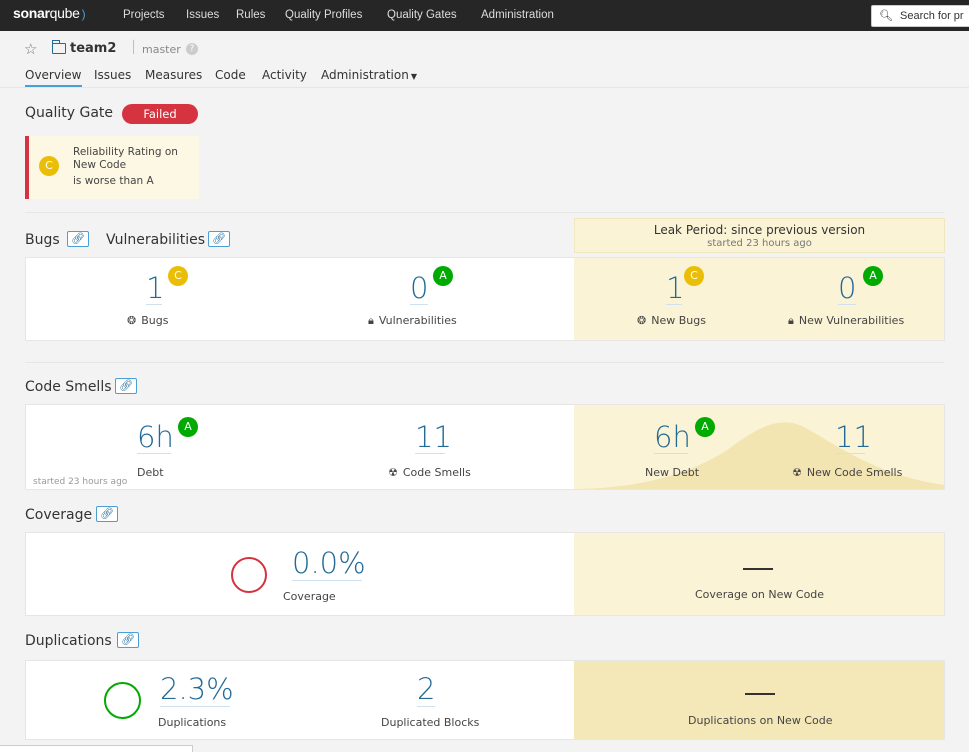 The height and width of the screenshot is (752, 969). What do you see at coordinates (197, 689) in the screenshot?
I see `duplications-value: 2.3%` at bounding box center [197, 689].